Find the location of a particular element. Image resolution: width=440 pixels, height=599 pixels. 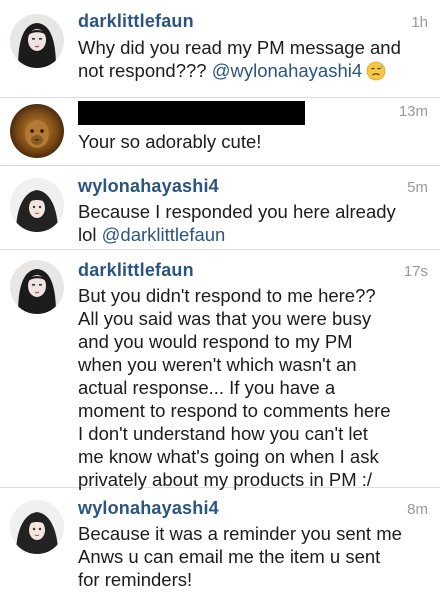

comment-text-line: actual response... If you have a is located at coordinates (207, 387).